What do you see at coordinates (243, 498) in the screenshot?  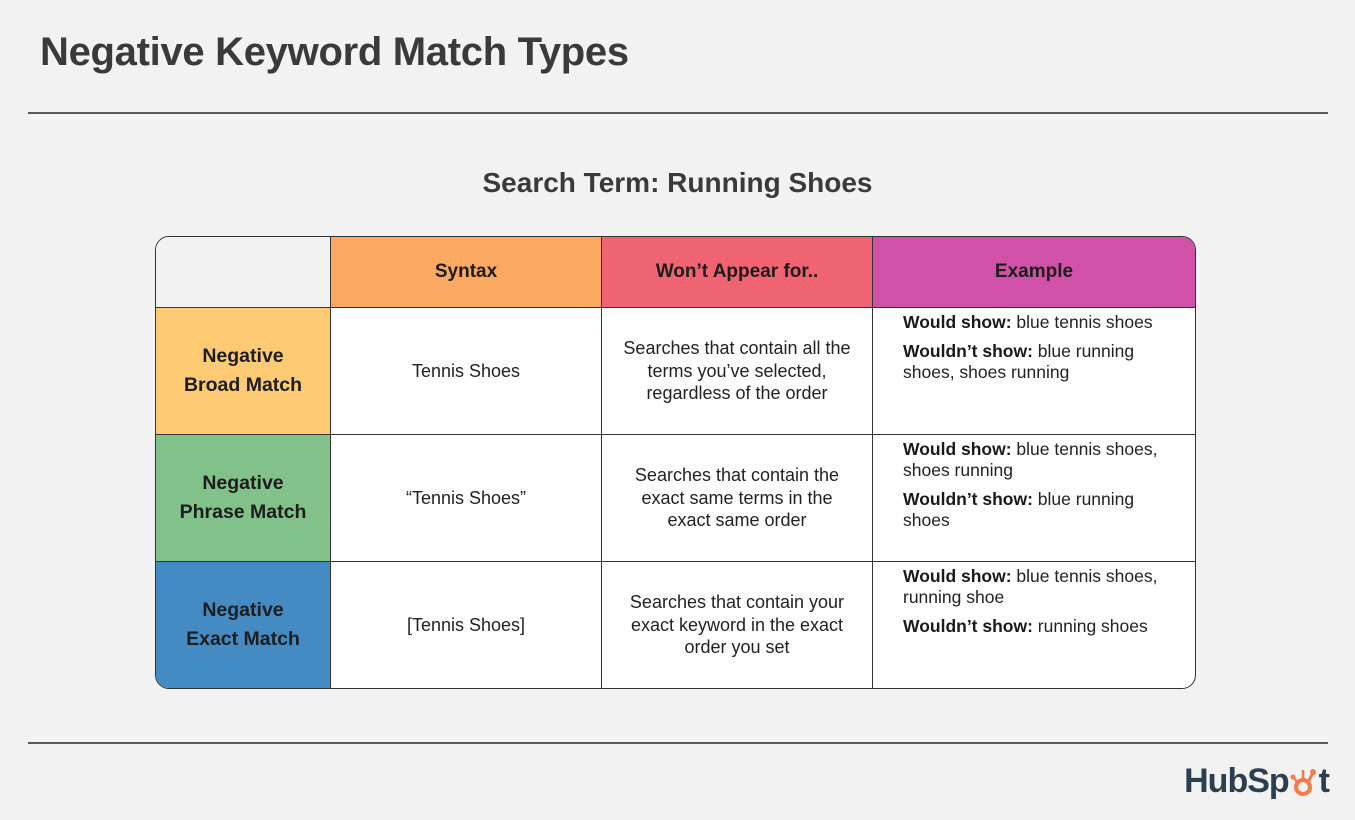 I see `row-label-phrase: Negative Phrase Match` at bounding box center [243, 498].